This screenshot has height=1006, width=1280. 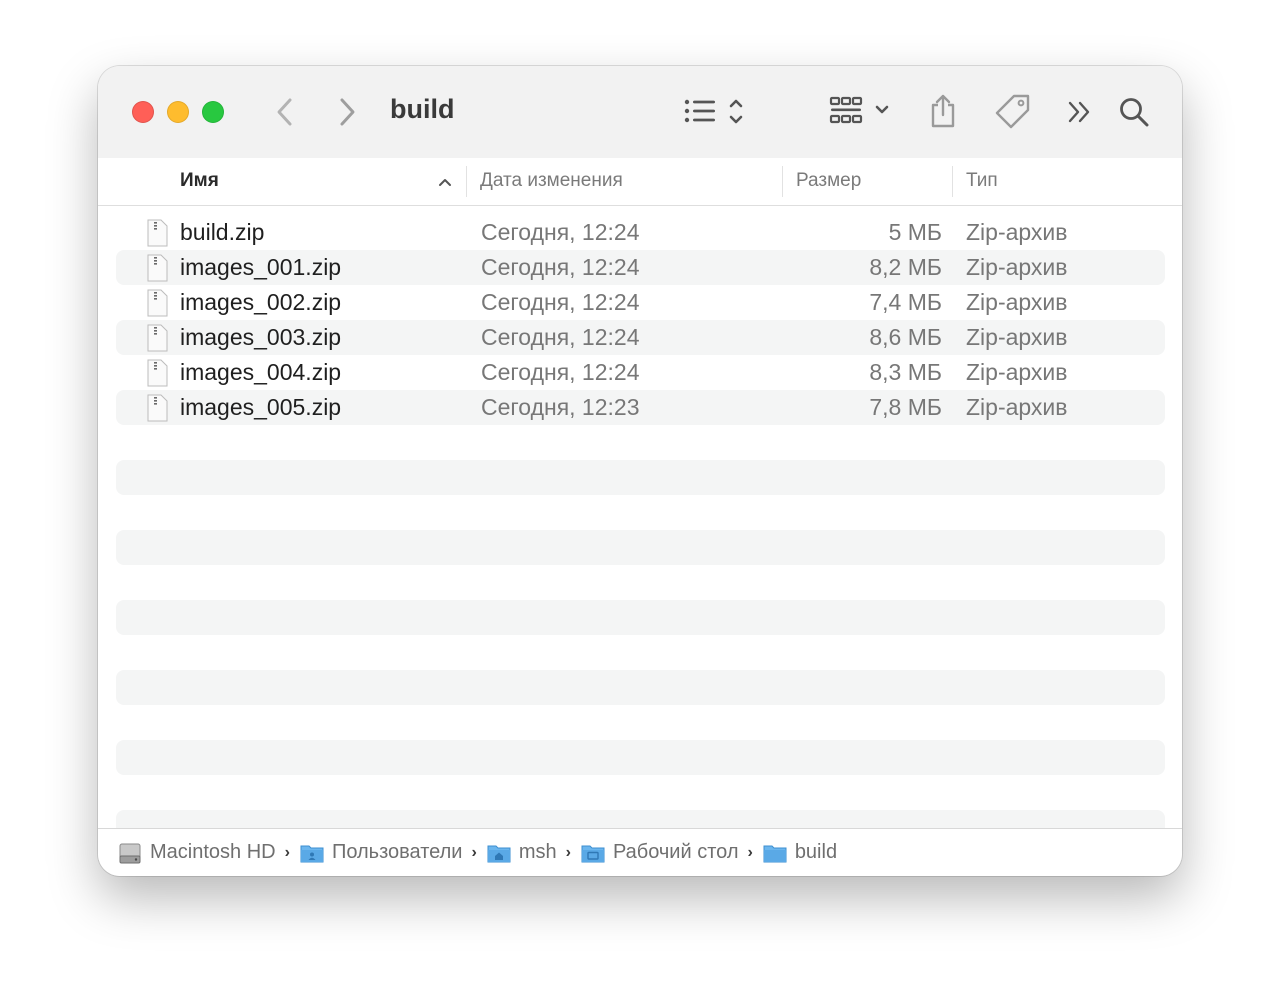 What do you see at coordinates (828, 181) in the screenshot?
I see `column-size: Размер` at bounding box center [828, 181].